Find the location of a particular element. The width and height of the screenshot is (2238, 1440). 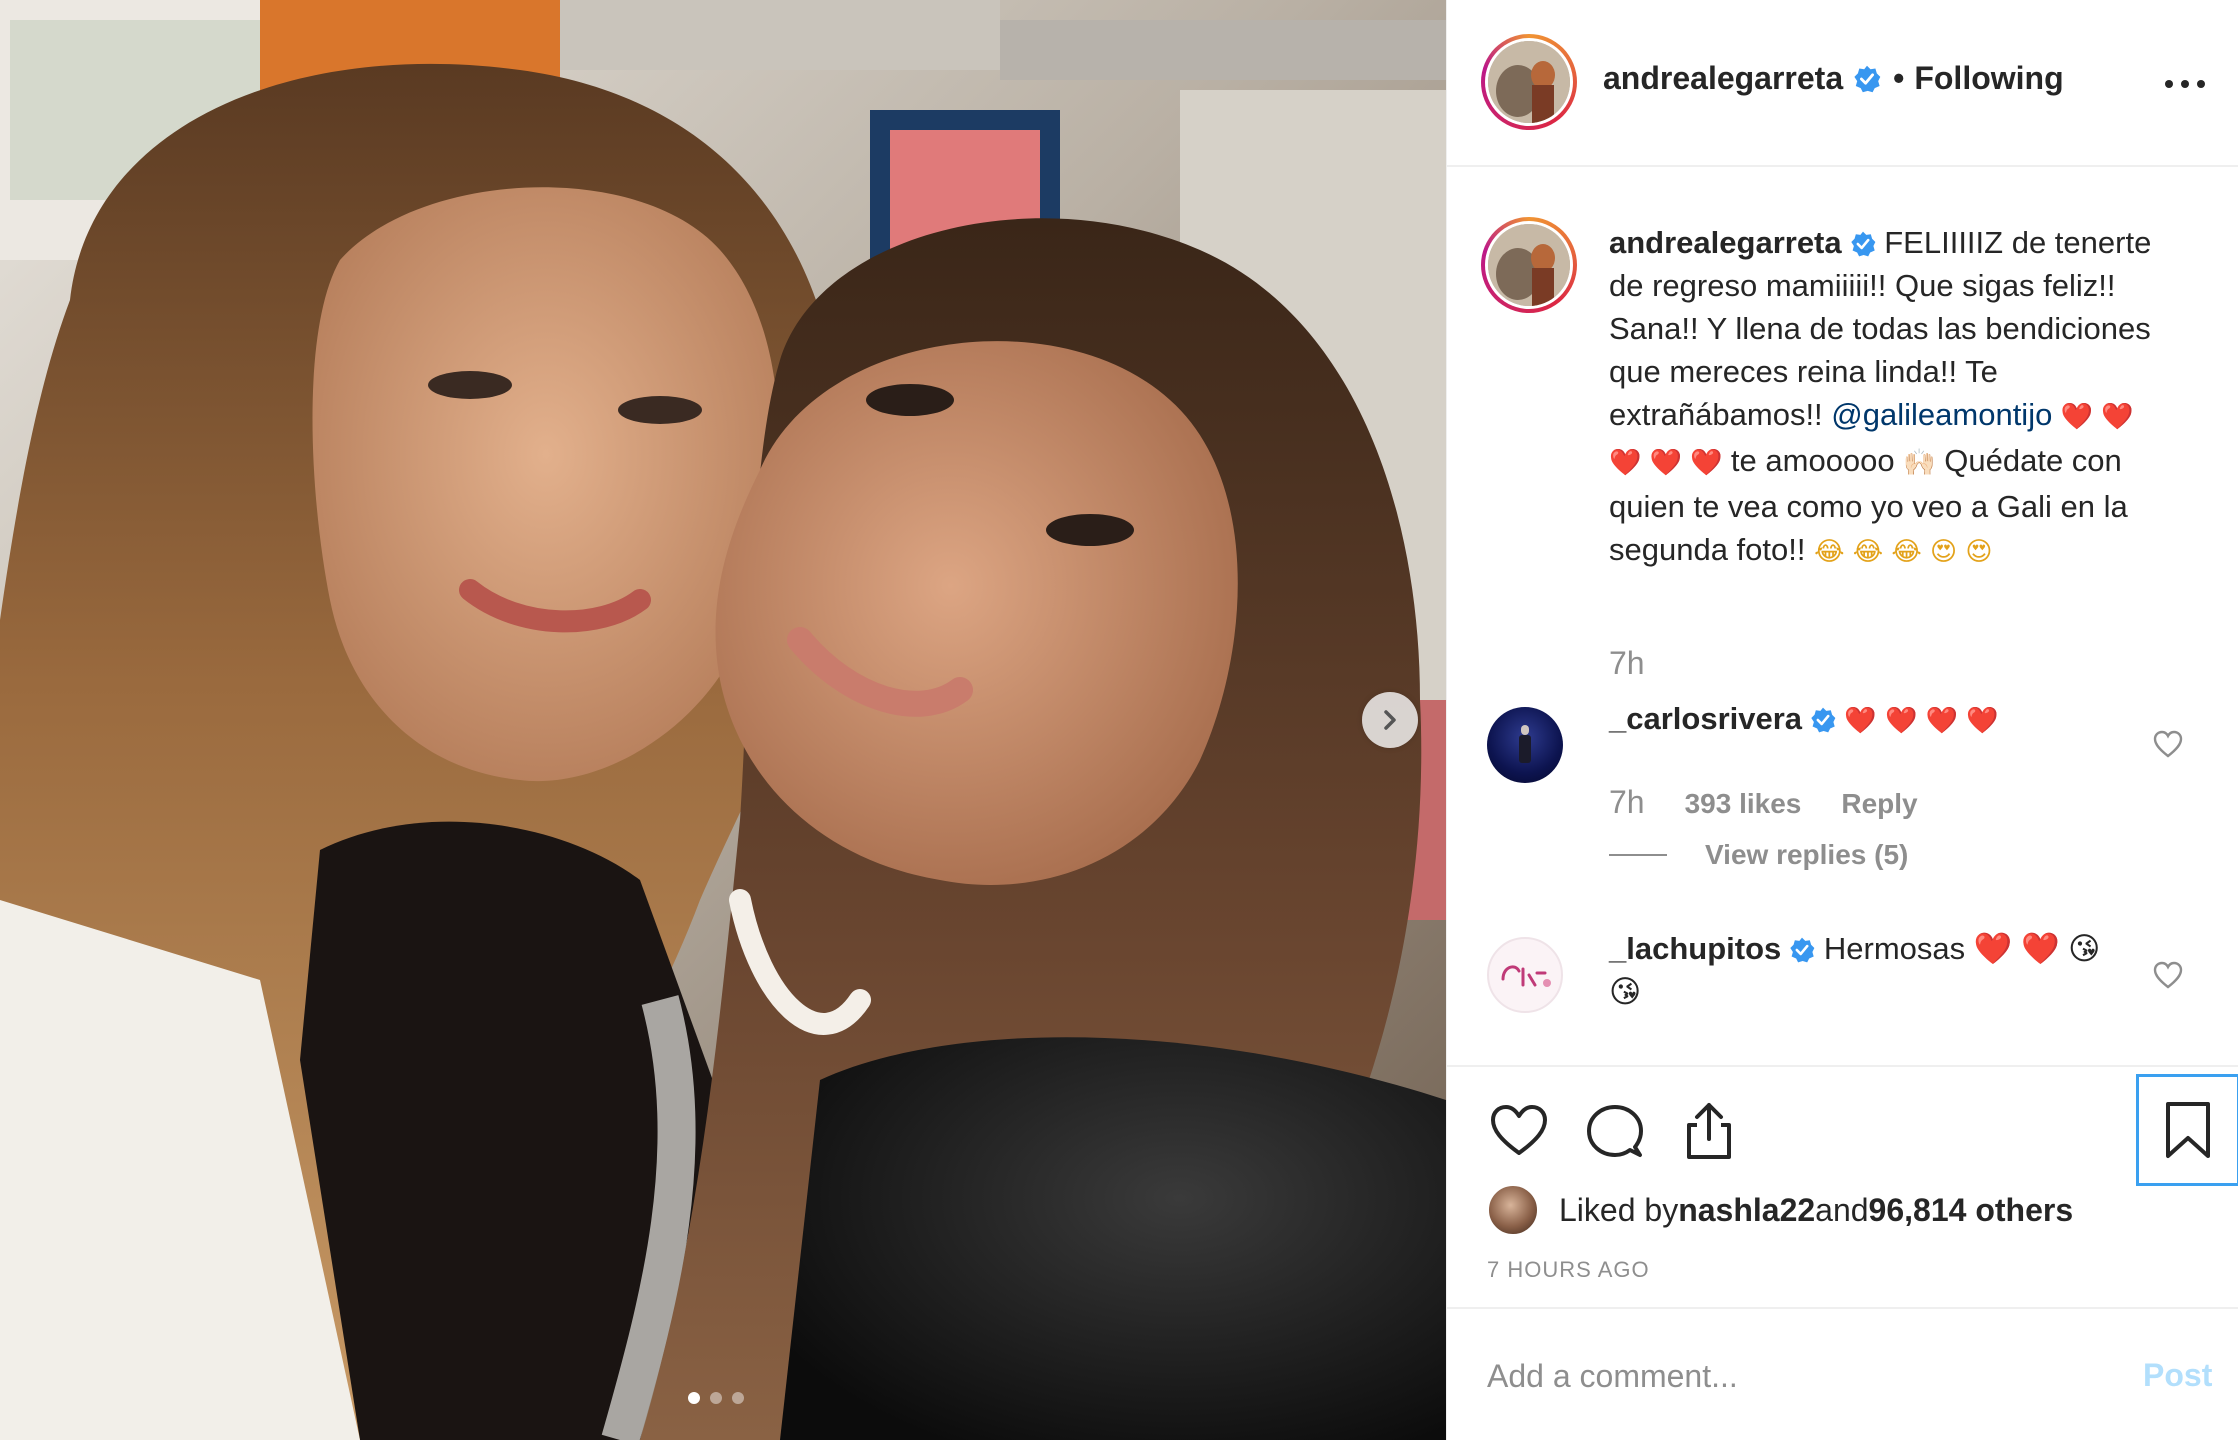

bookmark-icon is located at coordinates (2188, 1130).